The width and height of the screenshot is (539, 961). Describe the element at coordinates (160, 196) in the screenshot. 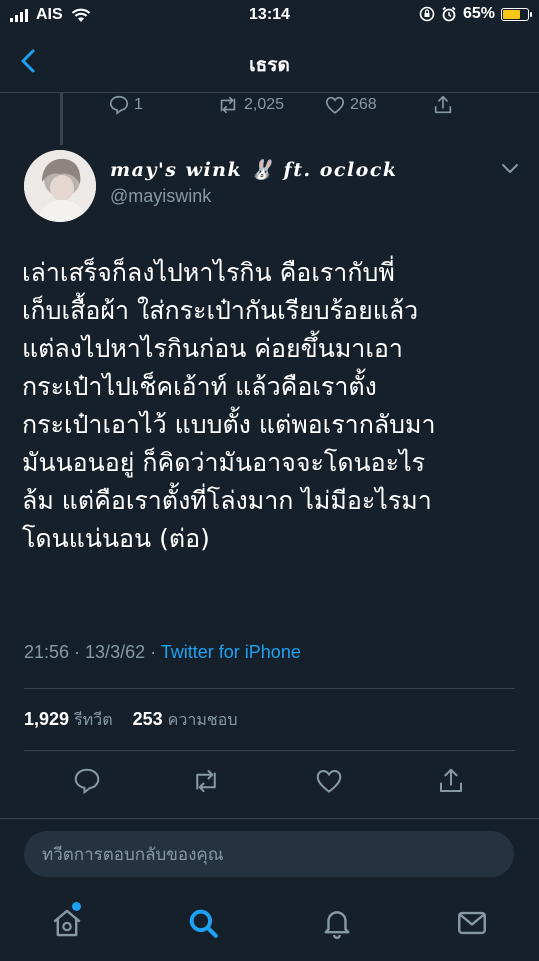

I see `user-handle: @mayiswink` at that location.